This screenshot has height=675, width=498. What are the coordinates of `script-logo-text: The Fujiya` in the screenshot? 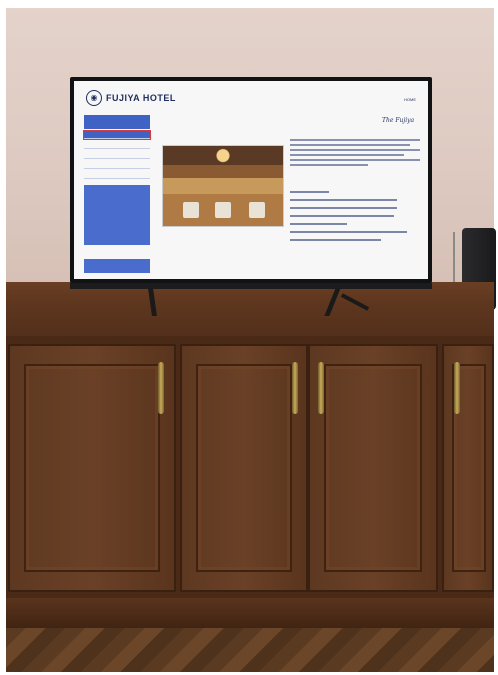 It's located at (398, 120).